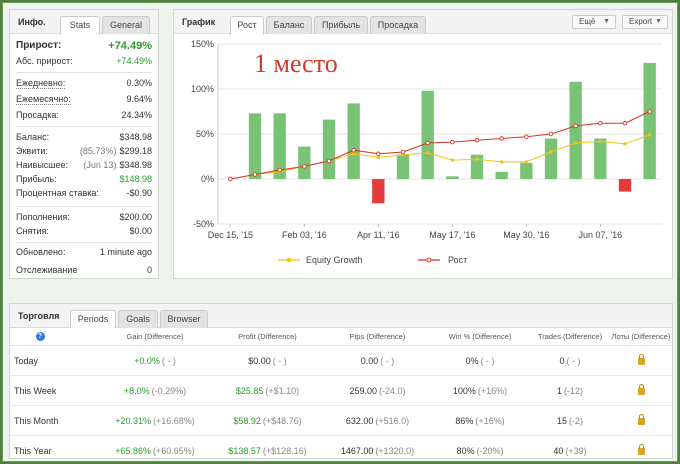 The width and height of the screenshot is (680, 464). I want to click on gain-cell: +0.0%( - ), so click(155, 360).